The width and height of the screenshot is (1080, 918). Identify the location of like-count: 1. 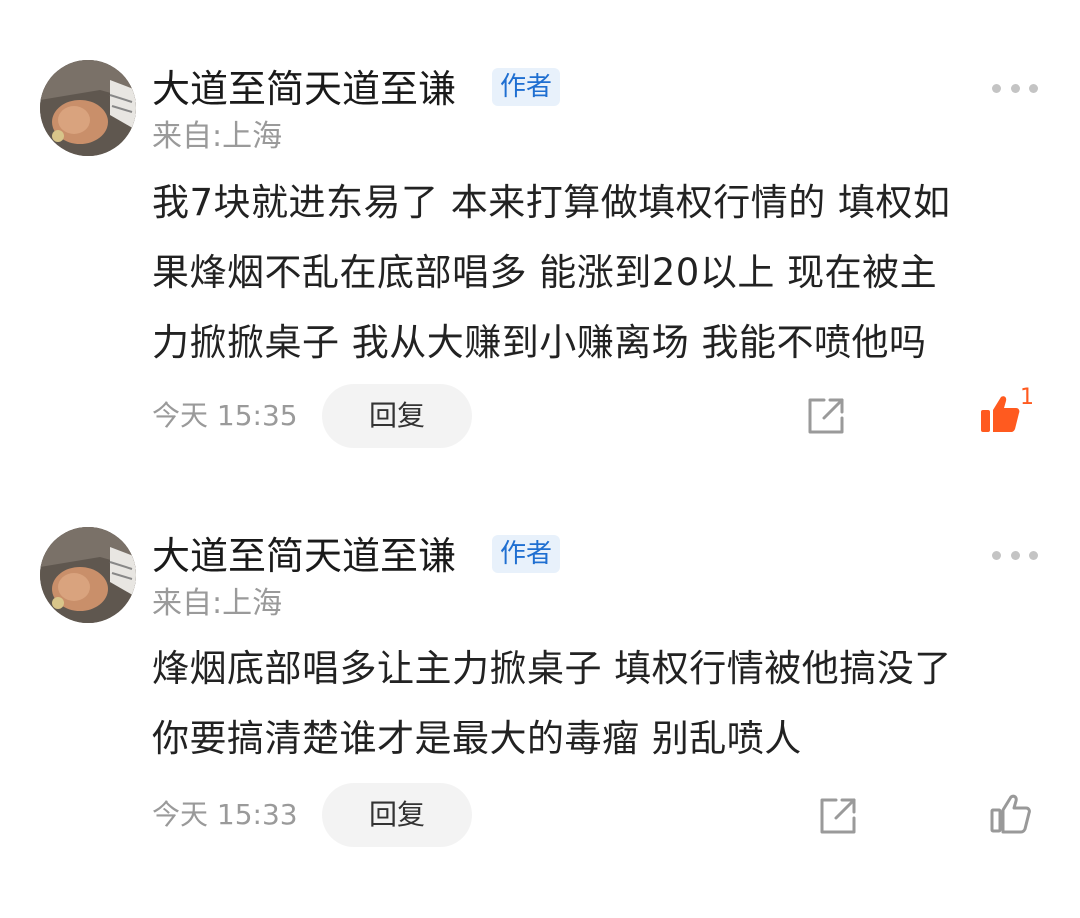
(1027, 397).